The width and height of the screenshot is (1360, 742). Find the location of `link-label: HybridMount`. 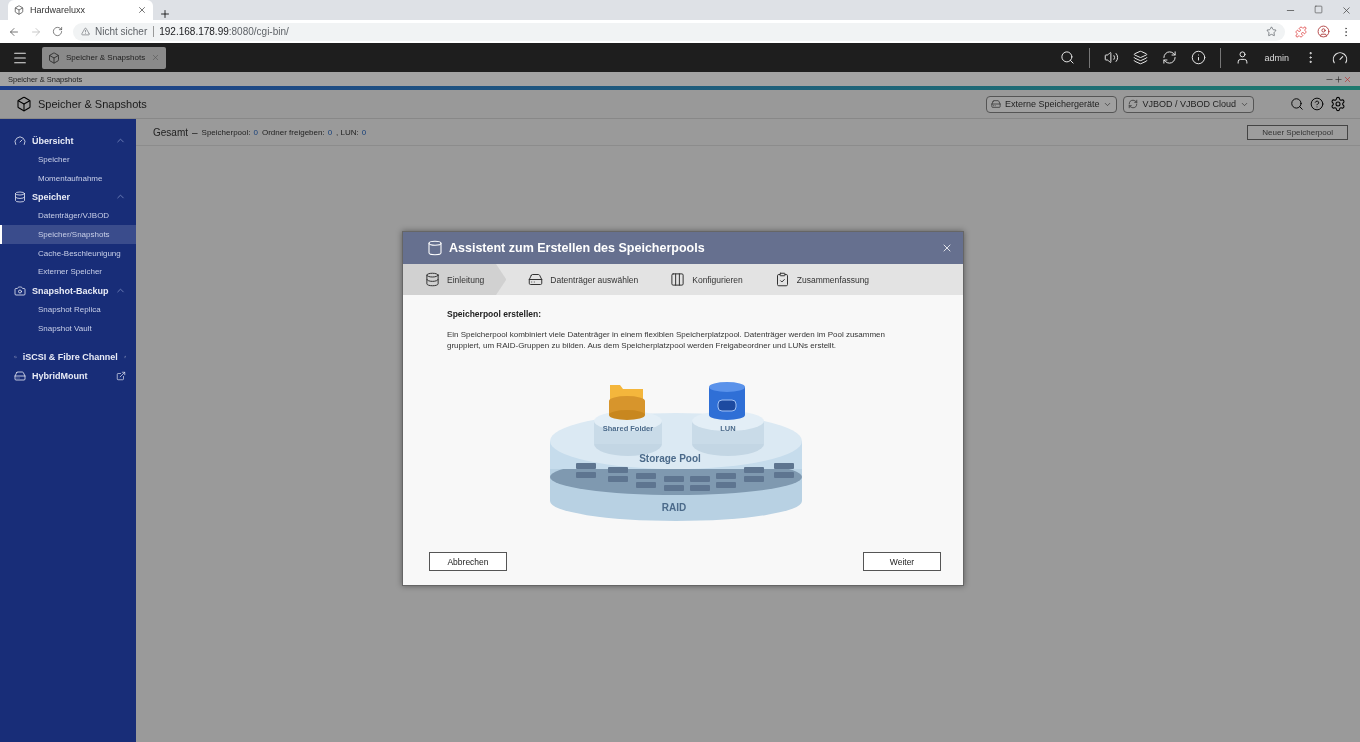

link-label: HybridMount is located at coordinates (60, 376).